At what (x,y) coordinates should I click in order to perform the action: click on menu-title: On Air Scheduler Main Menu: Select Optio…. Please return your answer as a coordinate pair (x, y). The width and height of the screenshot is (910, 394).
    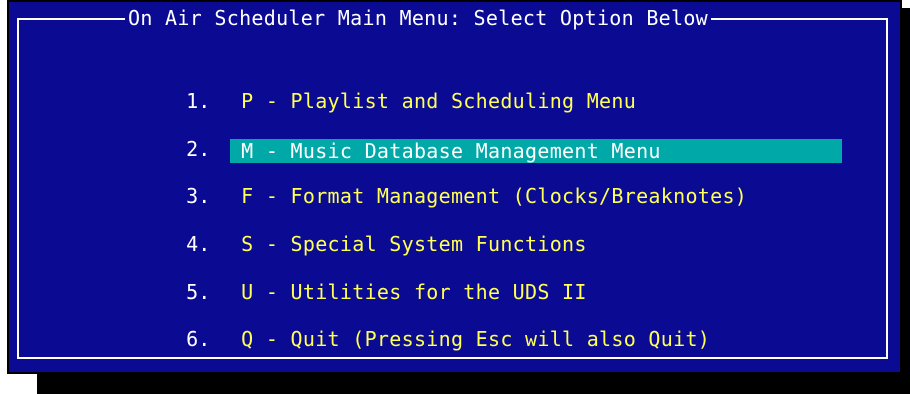
    Looking at the image, I should click on (418, 18).